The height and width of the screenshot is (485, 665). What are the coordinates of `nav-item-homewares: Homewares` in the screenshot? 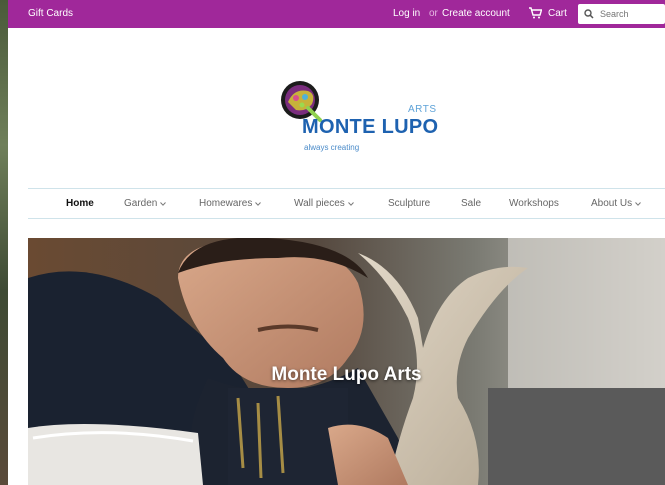 It's located at (230, 203).